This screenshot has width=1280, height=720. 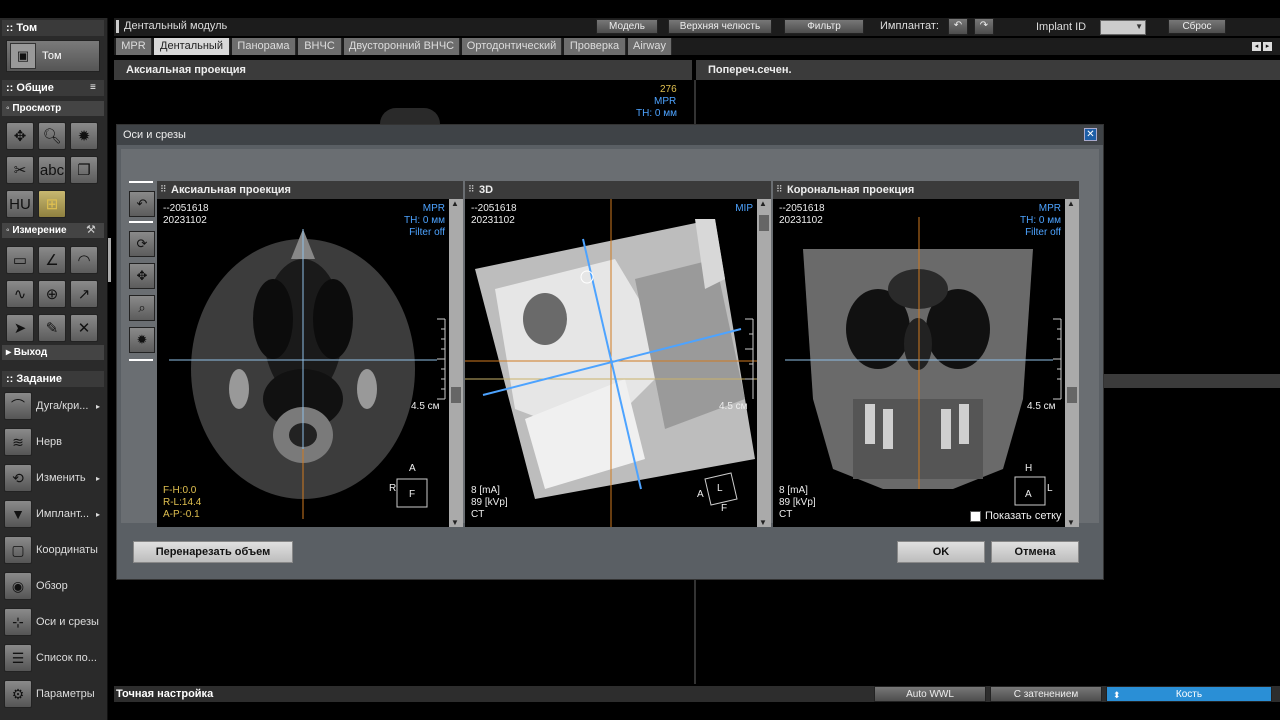 I want to click on fine-tune-label: Точная настройка, so click(x=164, y=694).